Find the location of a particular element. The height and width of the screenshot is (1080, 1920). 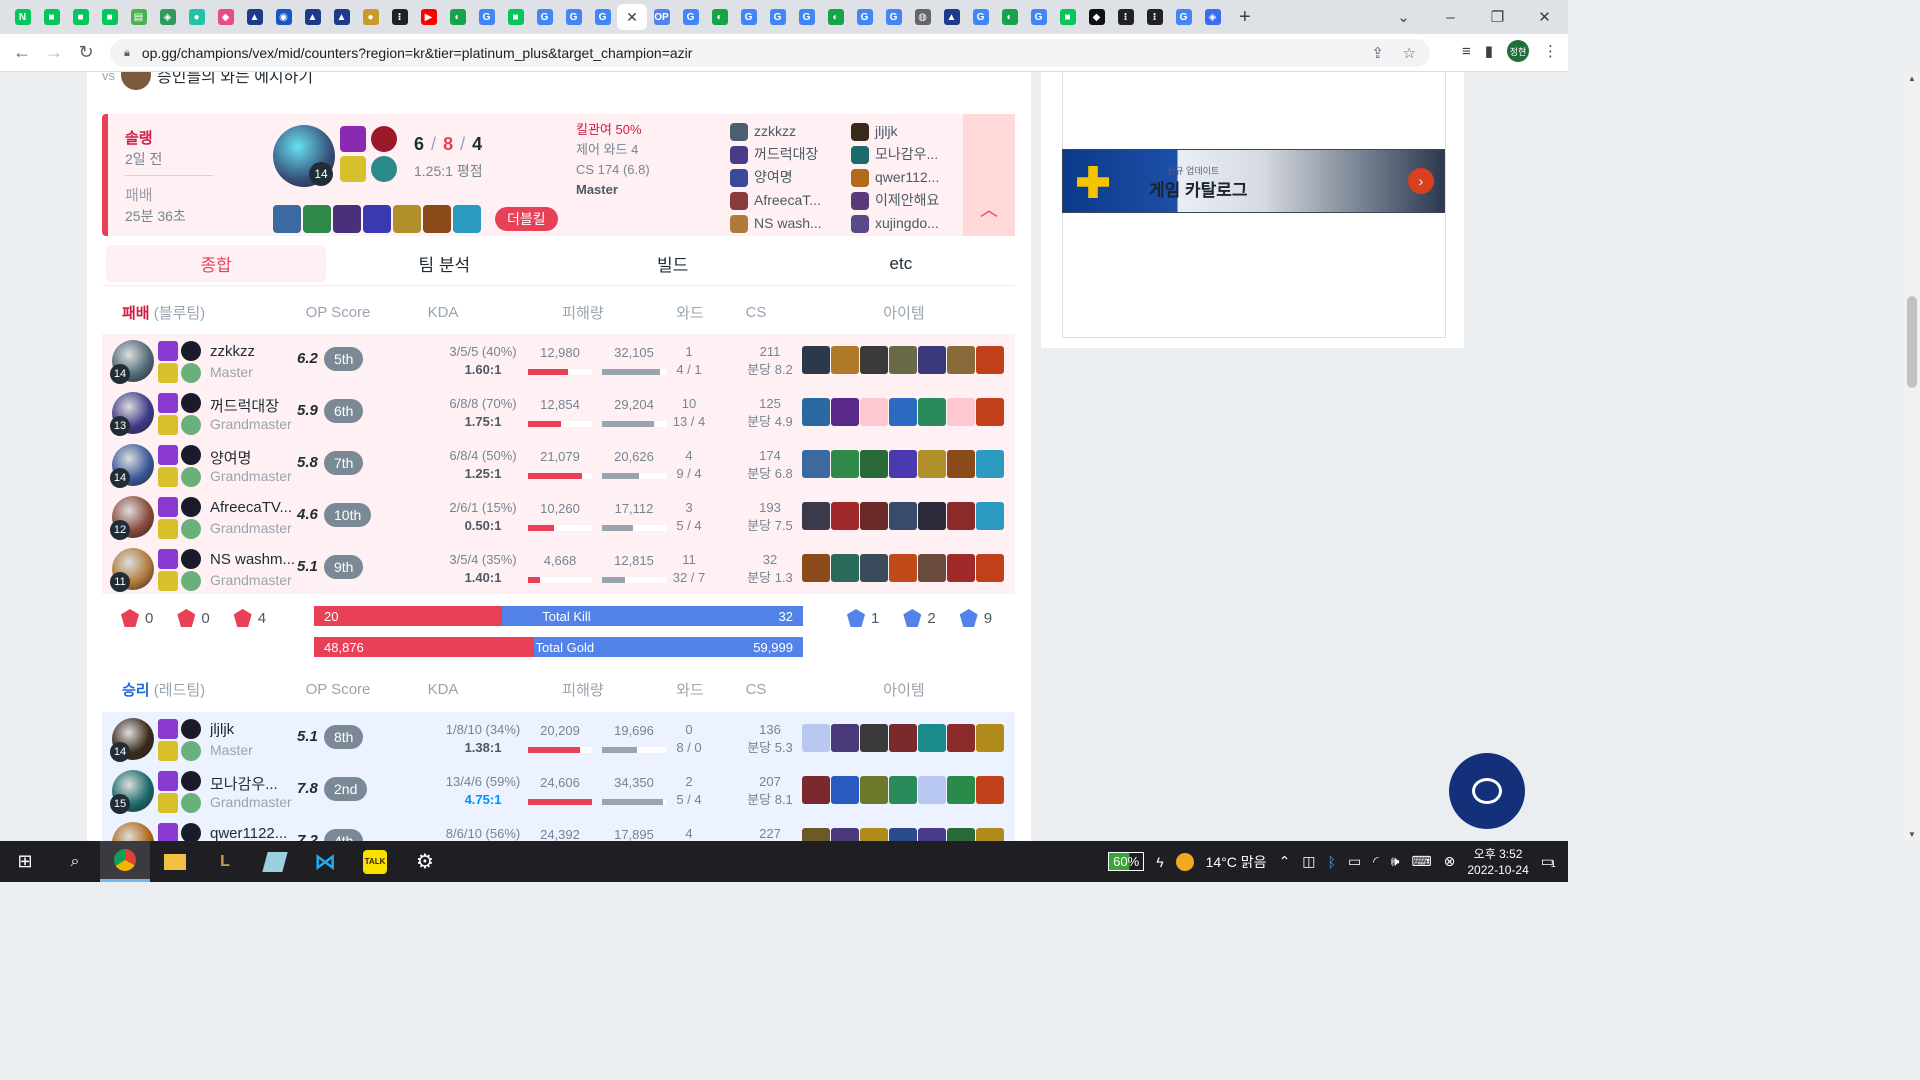

browser-tab: ▶ is located at coordinates (428, 17).